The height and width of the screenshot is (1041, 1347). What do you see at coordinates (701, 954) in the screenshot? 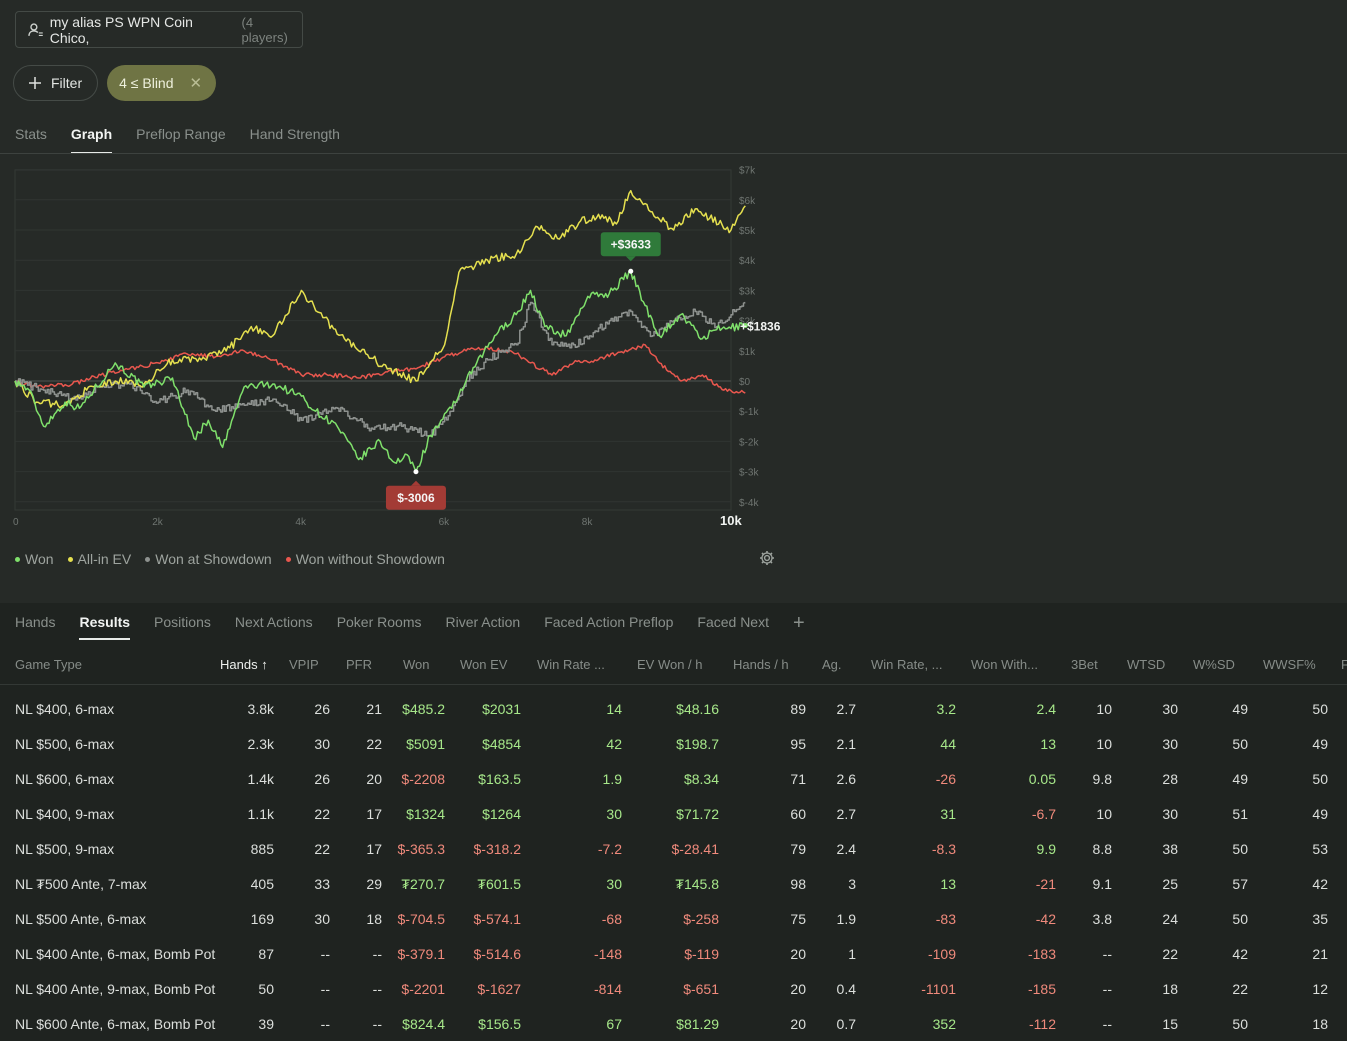
I see `table-cell: $-119` at bounding box center [701, 954].